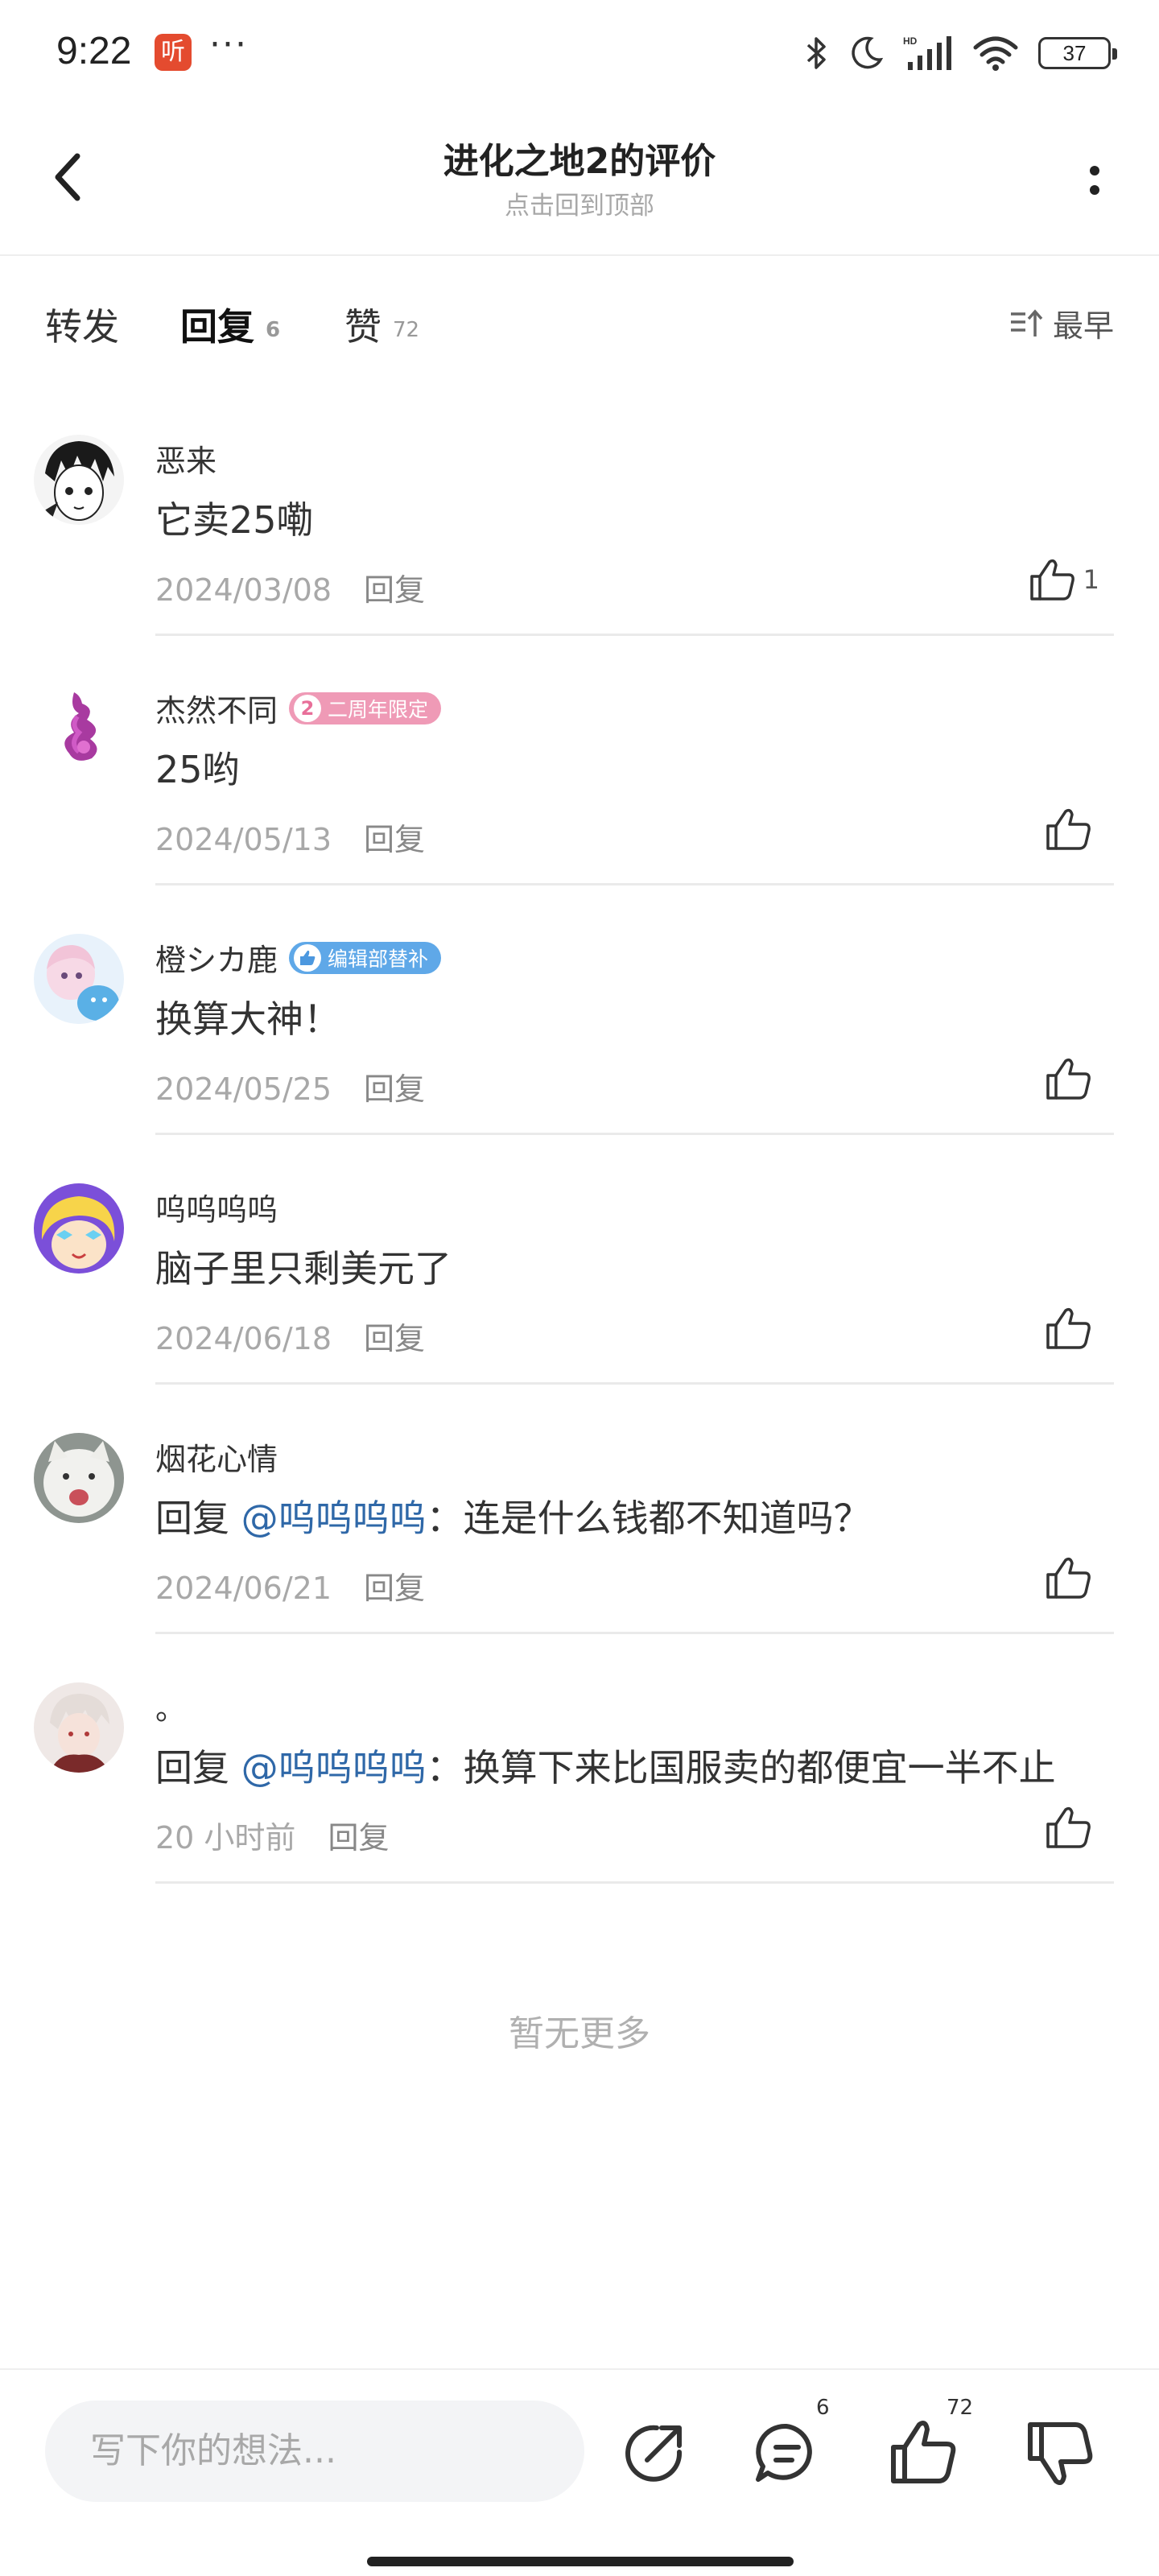 The height and width of the screenshot is (2576, 1159). I want to click on sort-ascending-icon, so click(1026, 322).